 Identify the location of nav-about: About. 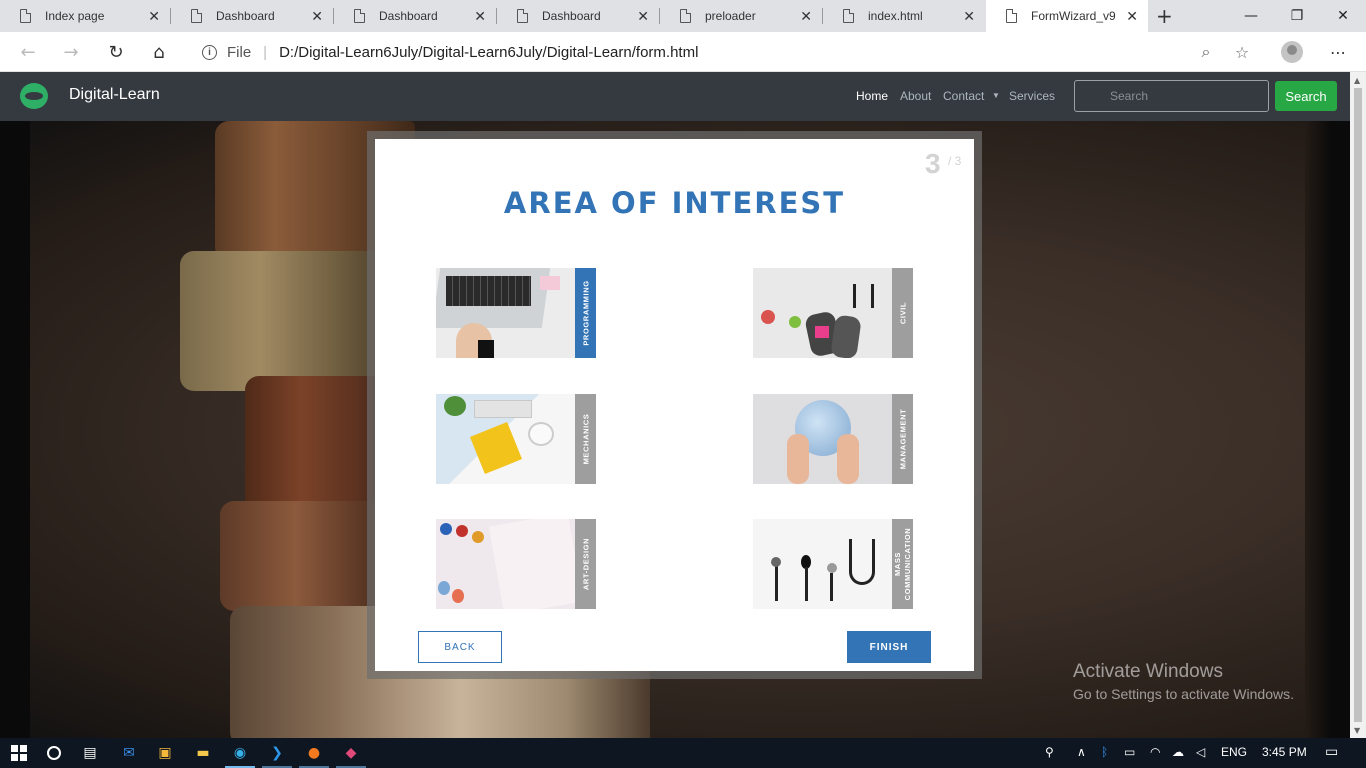
(915, 96).